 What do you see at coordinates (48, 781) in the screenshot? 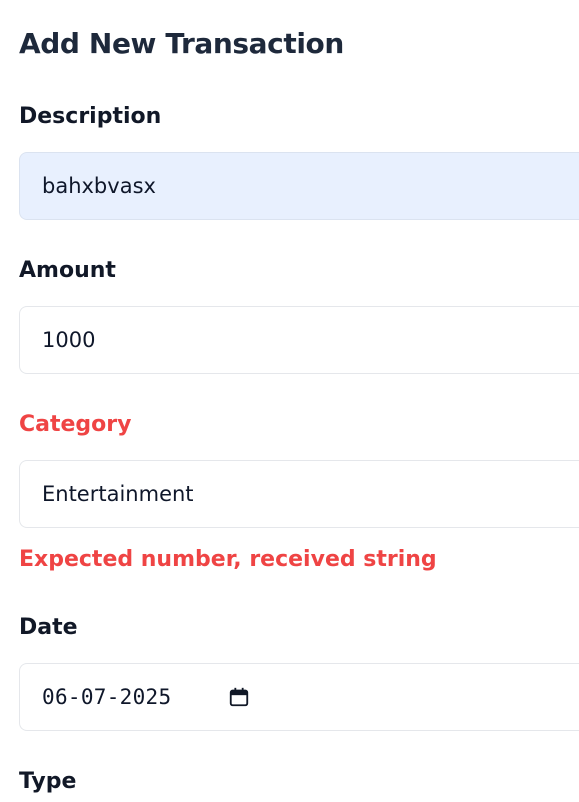
I see `type-label: Type` at bounding box center [48, 781].